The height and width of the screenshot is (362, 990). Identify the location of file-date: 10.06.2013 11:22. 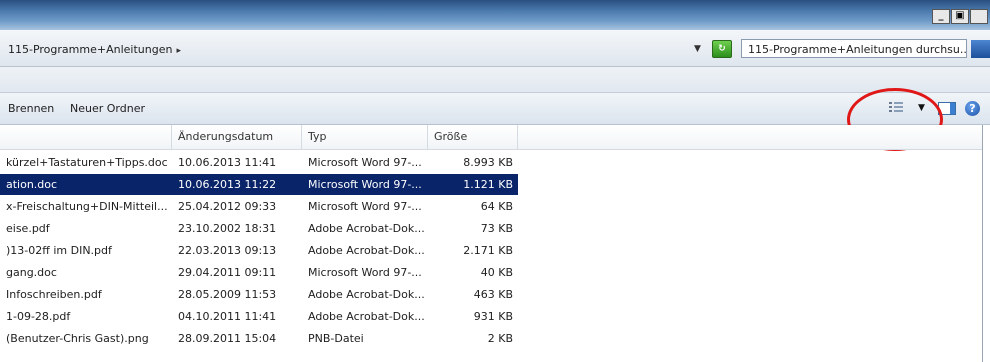
(227, 184).